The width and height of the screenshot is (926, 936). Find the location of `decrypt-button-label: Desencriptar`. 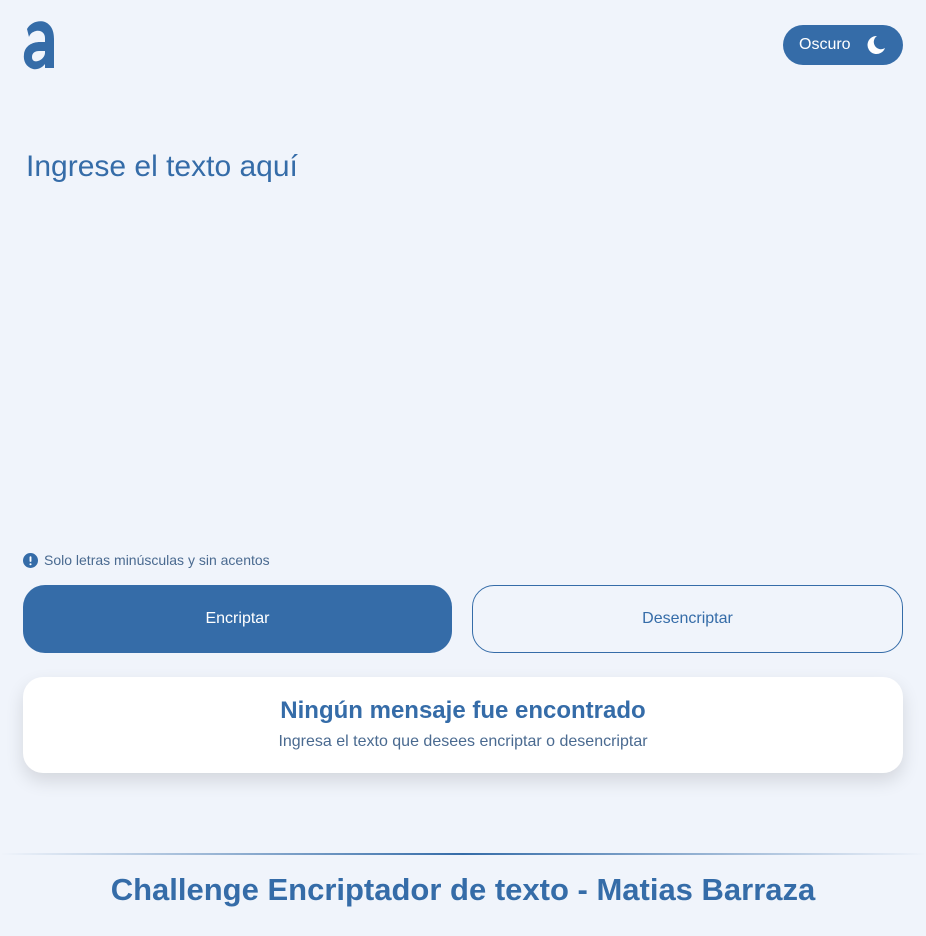

decrypt-button-label: Desencriptar is located at coordinates (687, 618).